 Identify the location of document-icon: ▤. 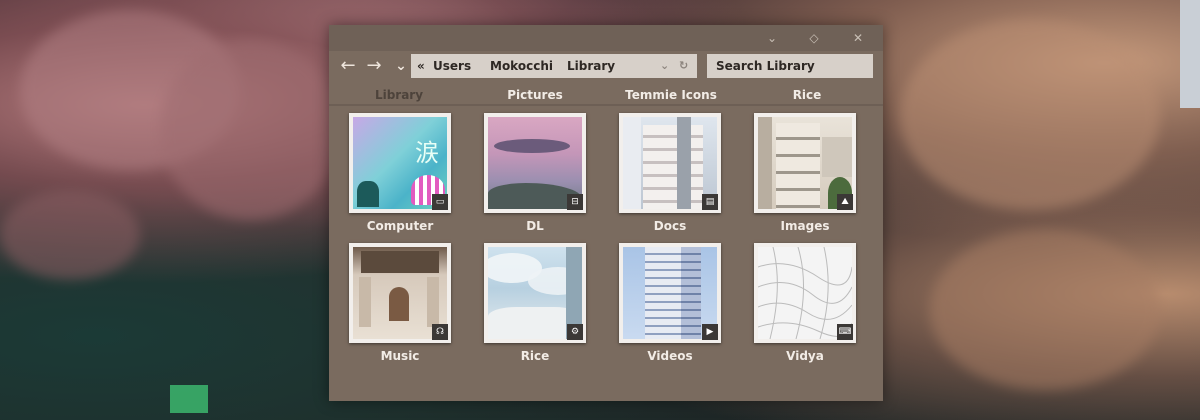
(710, 202).